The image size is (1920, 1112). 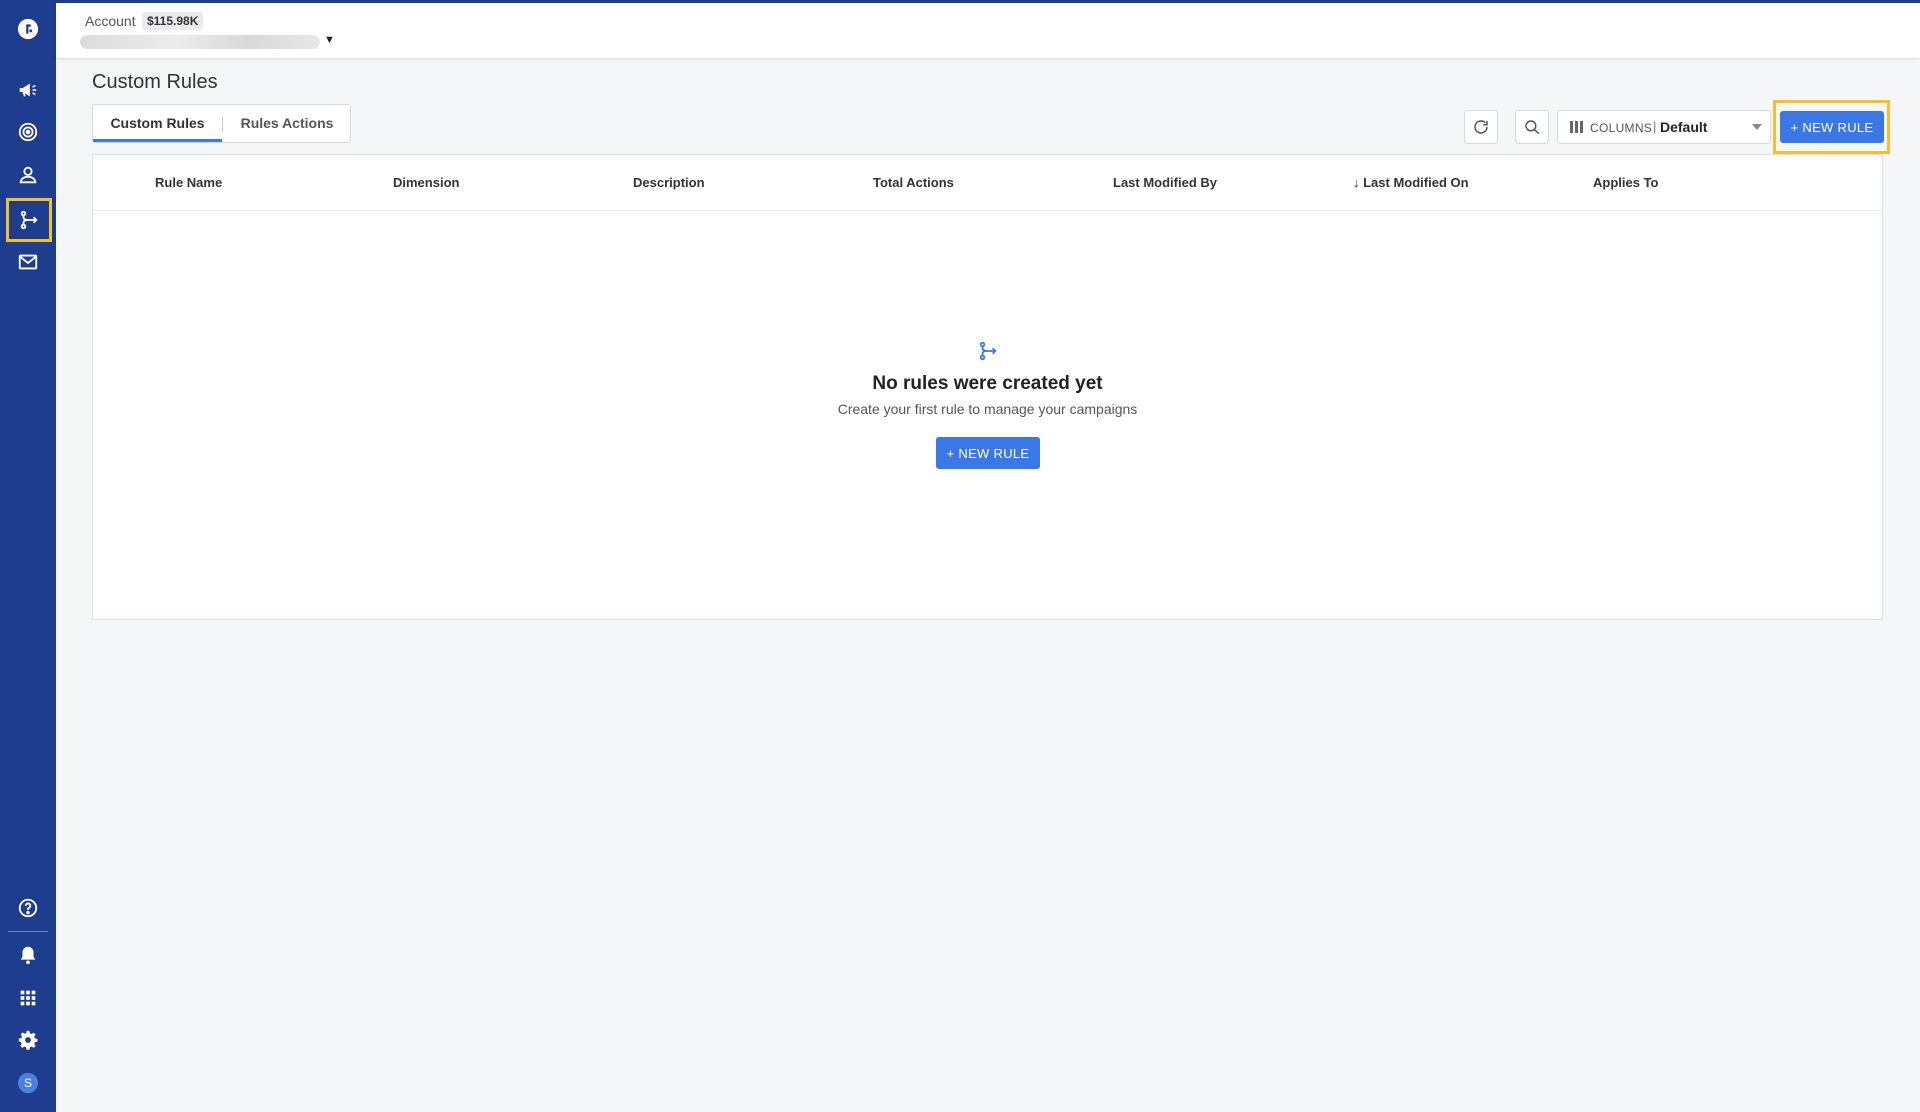 What do you see at coordinates (988, 453) in the screenshot?
I see `empty-state-new-rule-button: + NEW RULE` at bounding box center [988, 453].